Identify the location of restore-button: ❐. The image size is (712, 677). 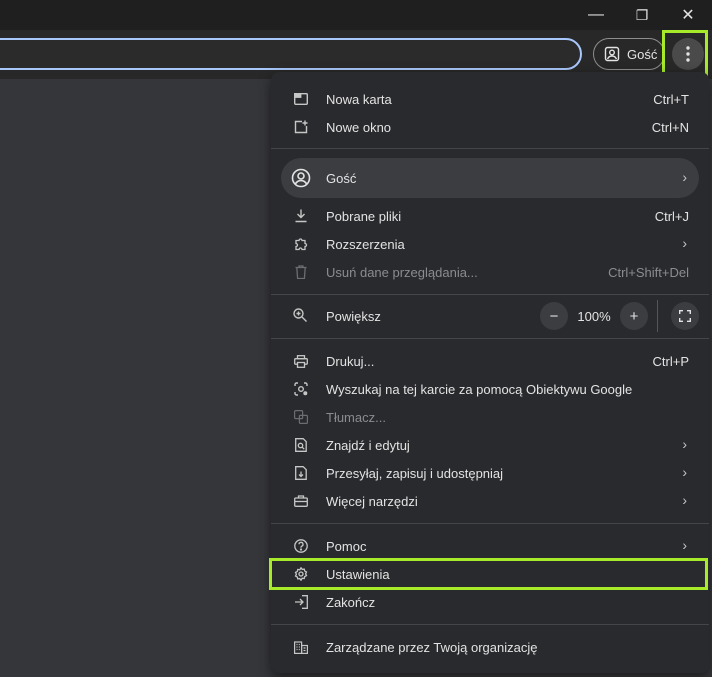
(642, 15).